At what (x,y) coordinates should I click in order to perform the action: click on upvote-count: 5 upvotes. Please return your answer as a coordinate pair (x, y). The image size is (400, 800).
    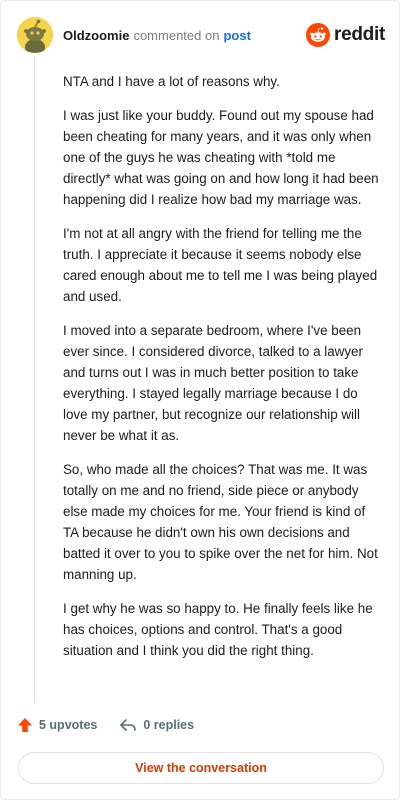
    Looking at the image, I should click on (68, 725).